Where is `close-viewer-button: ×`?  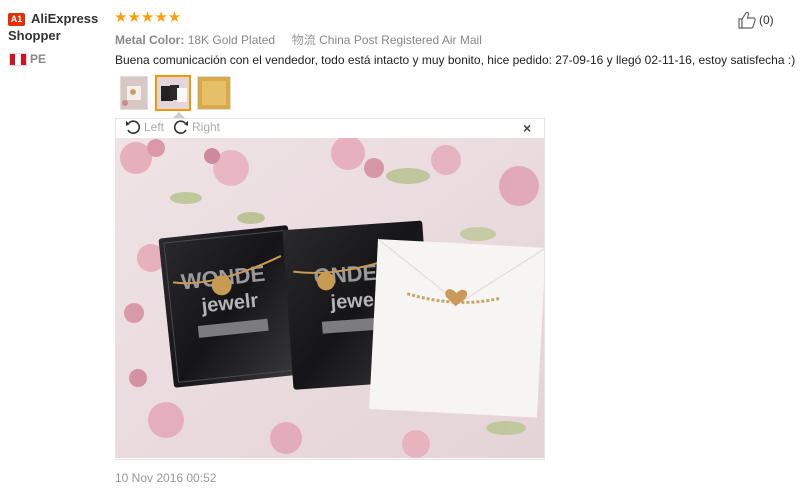
close-viewer-button: × is located at coordinates (527, 128).